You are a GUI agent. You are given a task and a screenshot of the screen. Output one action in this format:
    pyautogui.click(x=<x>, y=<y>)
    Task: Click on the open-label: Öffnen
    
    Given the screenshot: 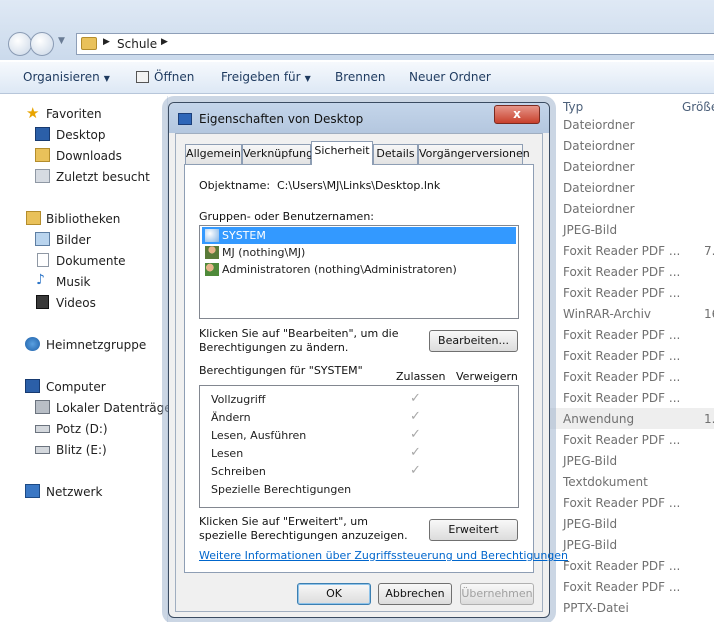 What is the action you would take?
    pyautogui.click(x=174, y=77)
    